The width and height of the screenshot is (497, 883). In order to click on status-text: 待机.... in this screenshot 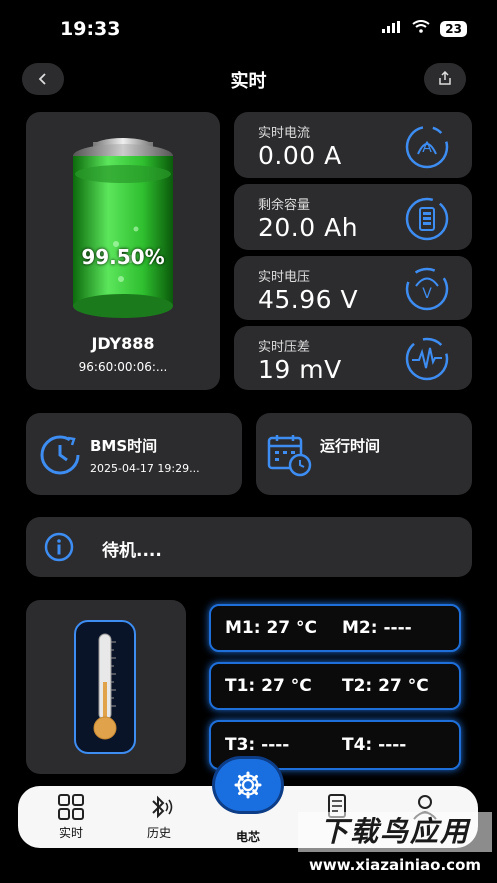, I will do `click(132, 551)`.